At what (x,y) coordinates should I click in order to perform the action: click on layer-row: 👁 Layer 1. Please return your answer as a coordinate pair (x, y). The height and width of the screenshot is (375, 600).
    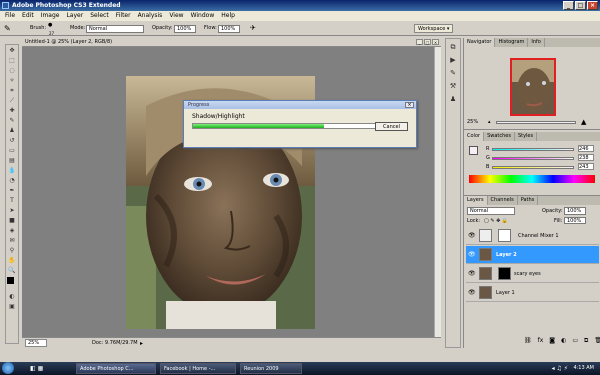
    Looking at the image, I should click on (532, 293).